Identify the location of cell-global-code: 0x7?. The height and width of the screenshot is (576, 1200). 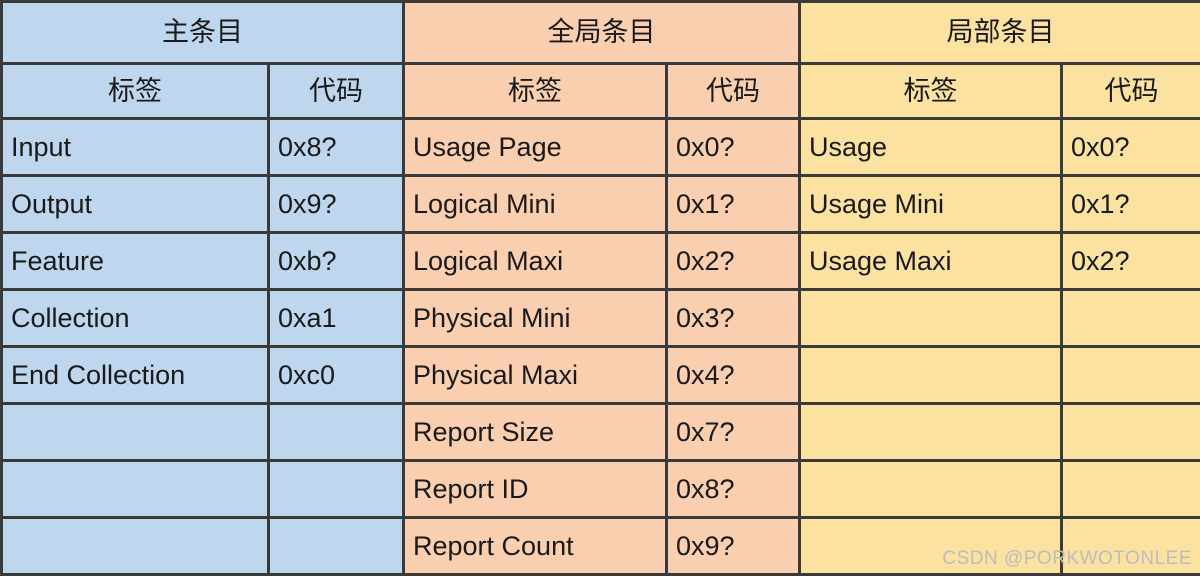
(733, 432).